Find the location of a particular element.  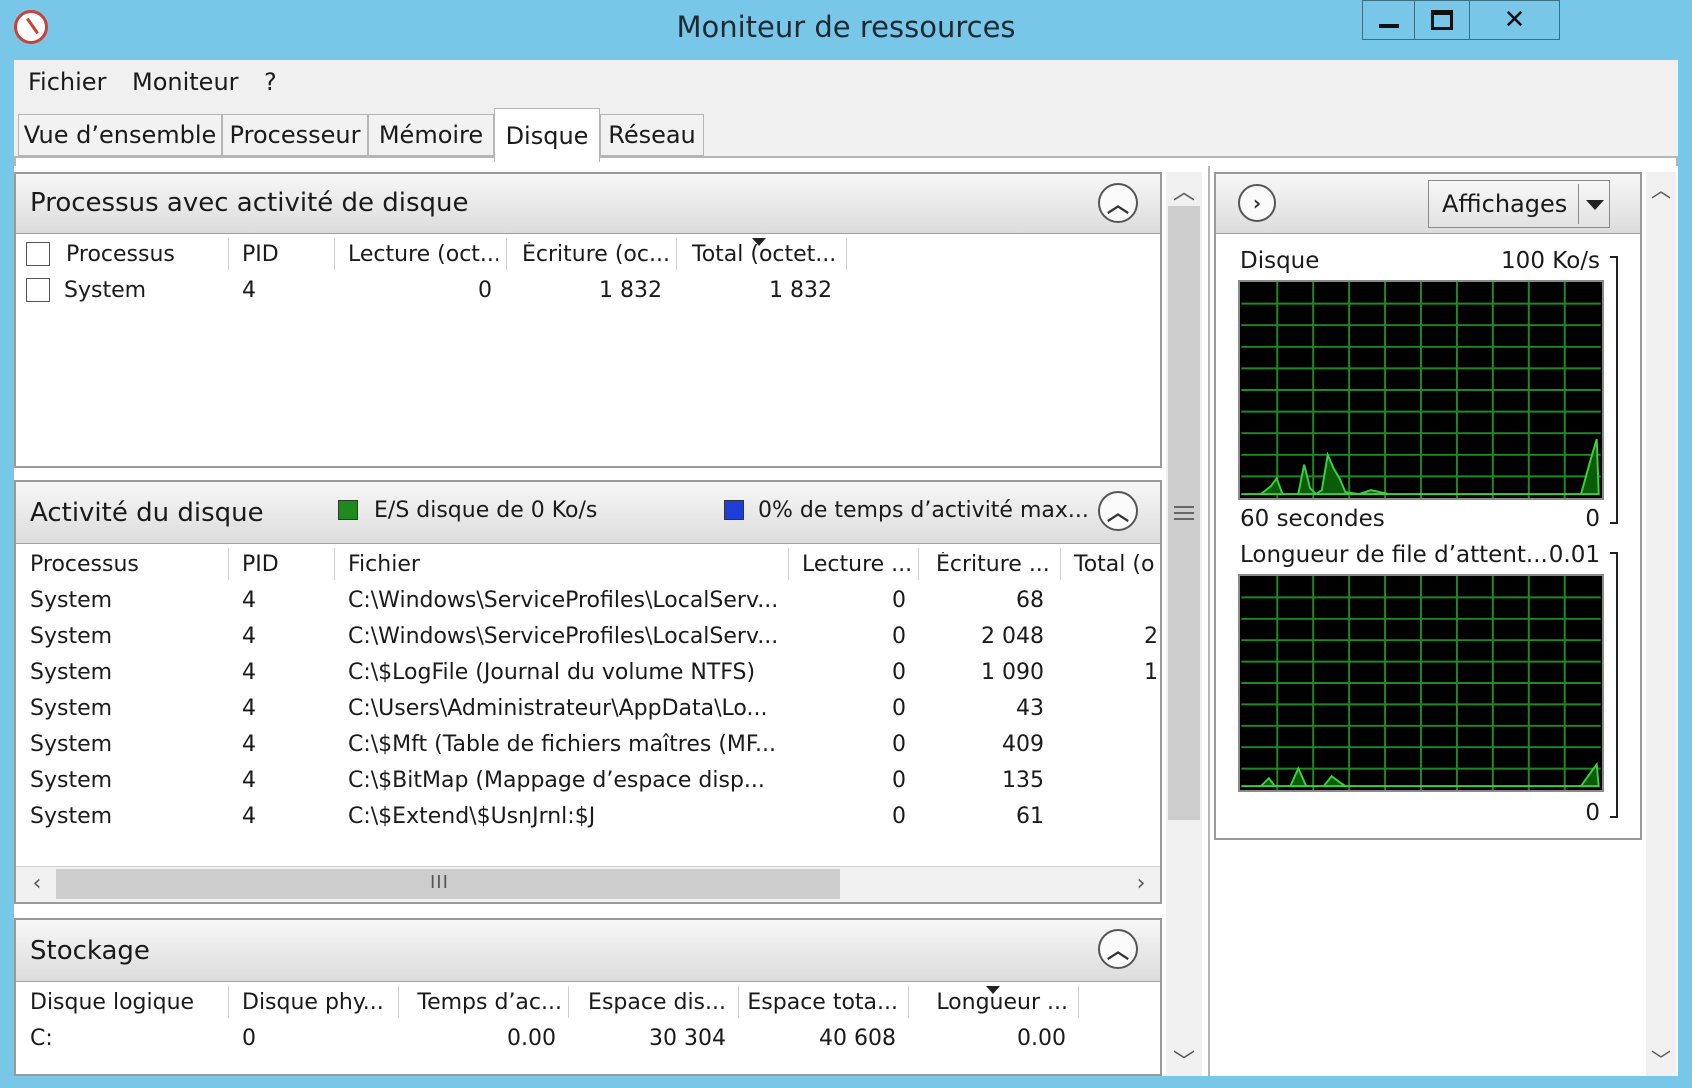

tab-network: Réseau is located at coordinates (652, 135).